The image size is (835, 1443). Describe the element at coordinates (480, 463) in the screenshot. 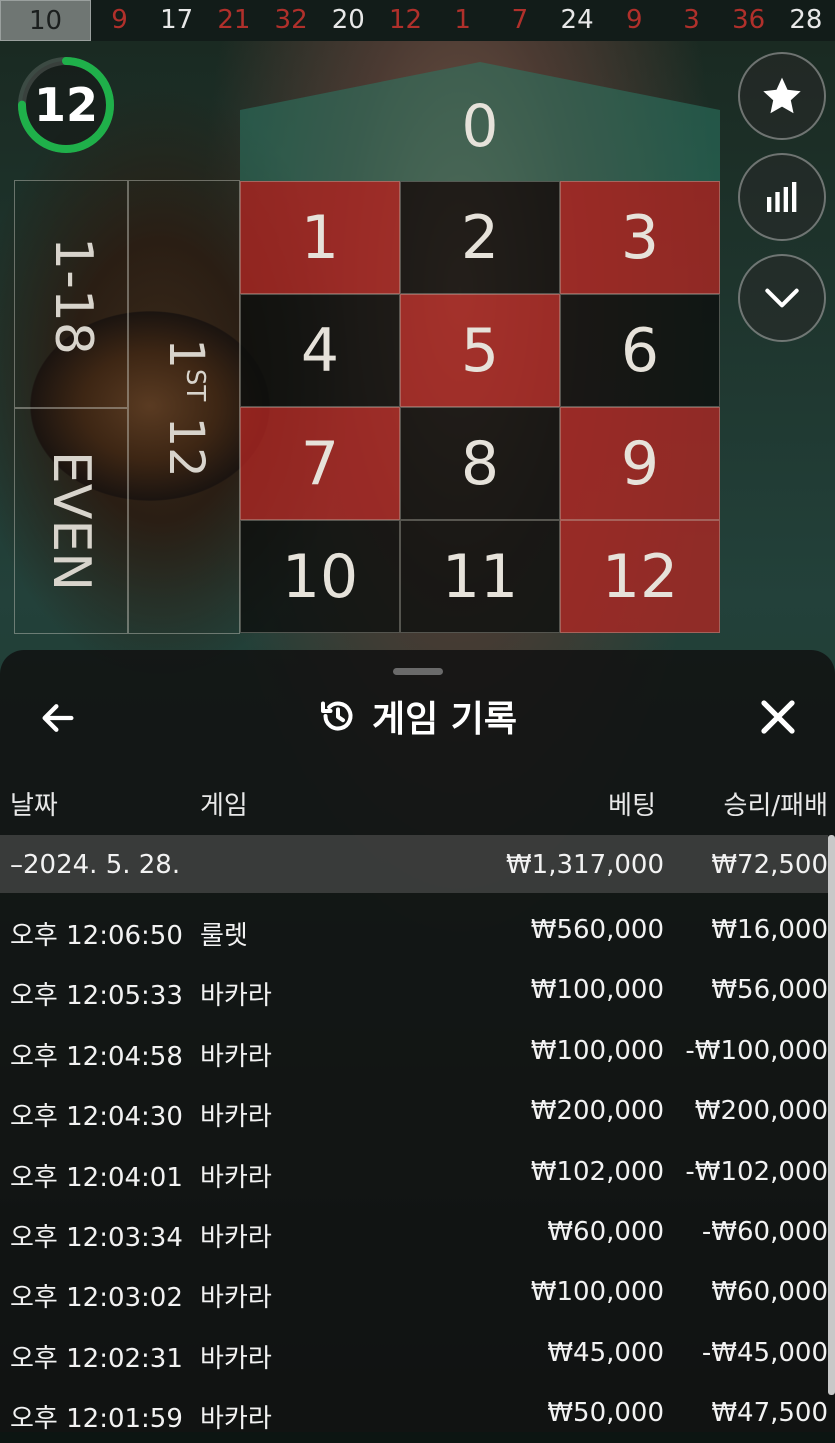

I see `number-cell-8: 8` at that location.